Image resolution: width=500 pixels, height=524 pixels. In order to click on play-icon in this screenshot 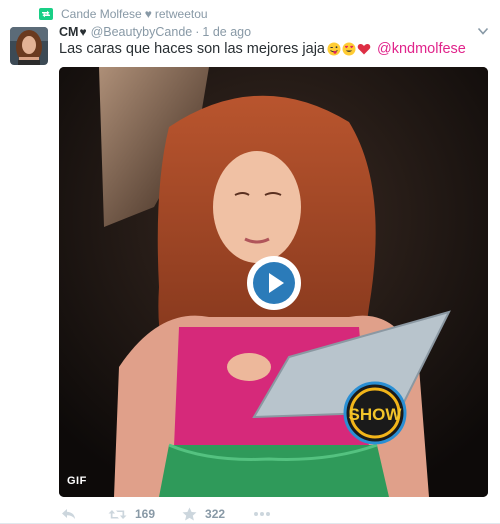, I will do `click(276, 283)`.